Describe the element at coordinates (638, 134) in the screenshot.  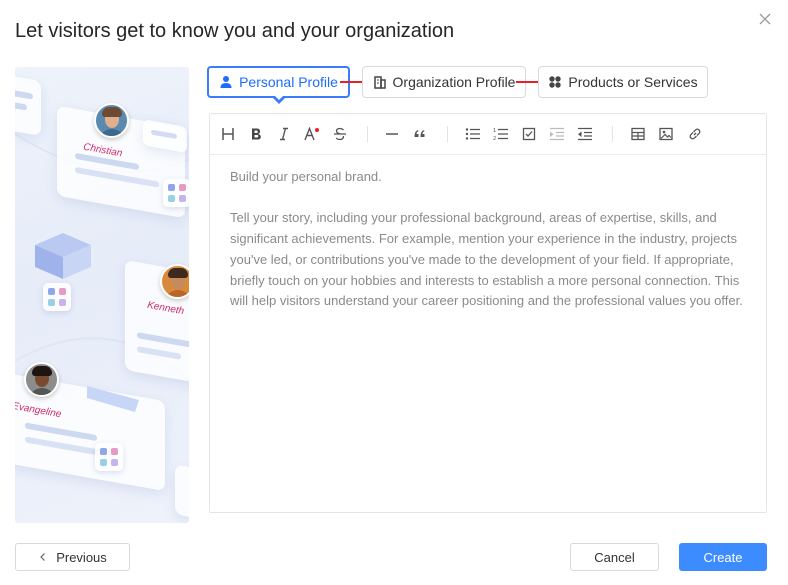
I see `table-button` at that location.